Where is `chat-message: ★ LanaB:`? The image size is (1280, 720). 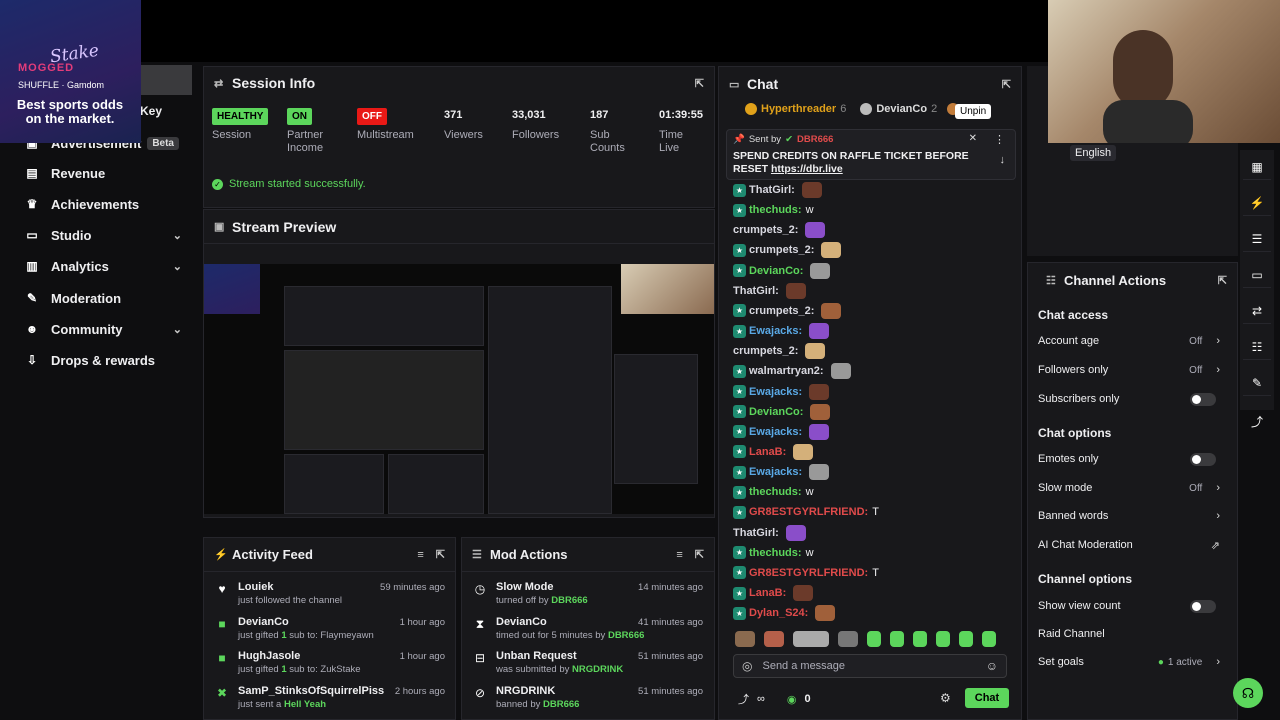
chat-message: ★ LanaB: is located at coordinates (773, 452).